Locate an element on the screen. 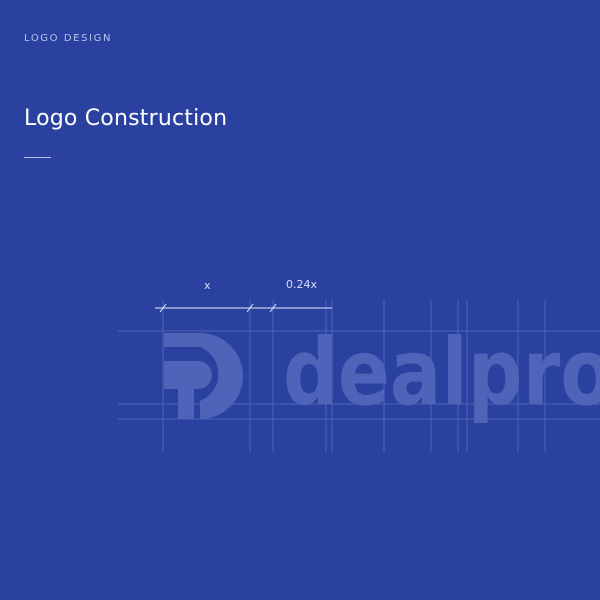  logo-mark-icon is located at coordinates (203, 376).